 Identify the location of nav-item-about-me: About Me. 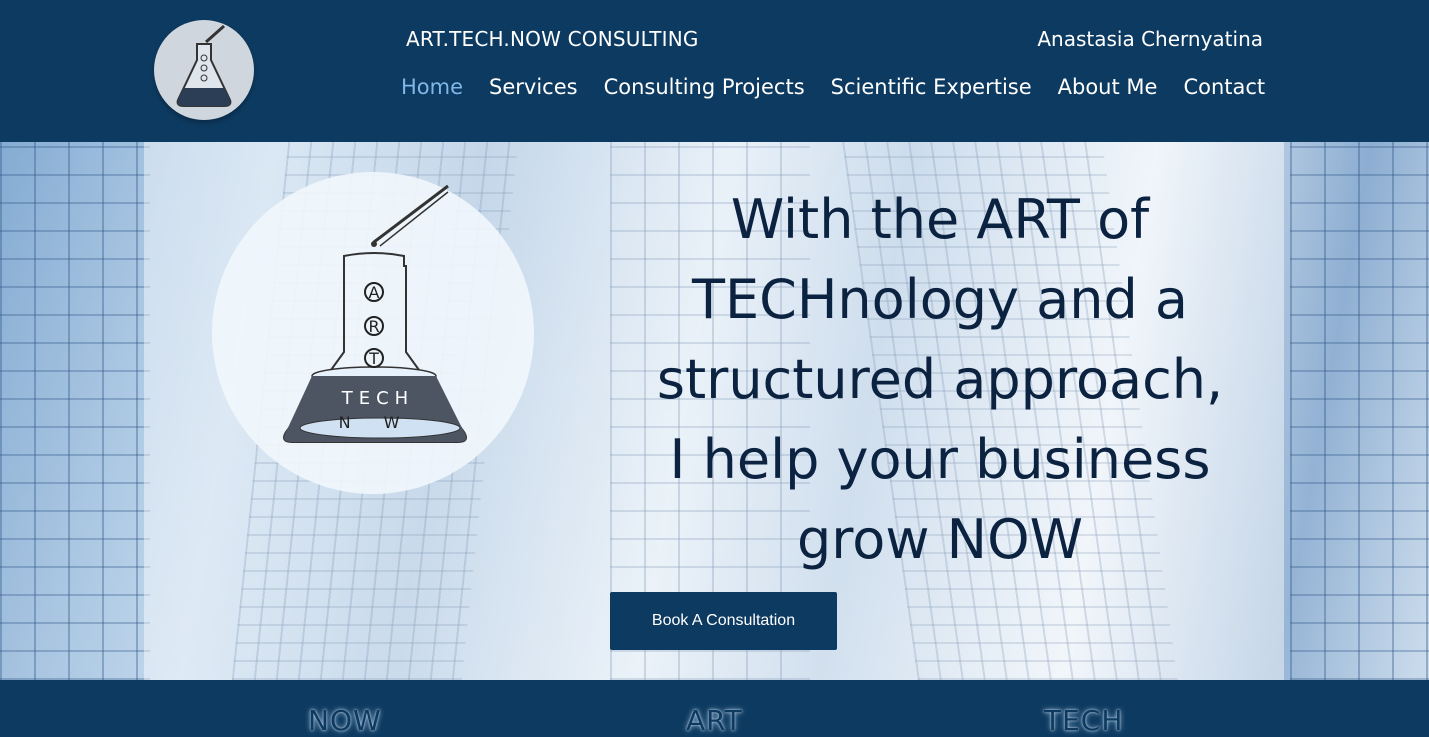
(1108, 87).